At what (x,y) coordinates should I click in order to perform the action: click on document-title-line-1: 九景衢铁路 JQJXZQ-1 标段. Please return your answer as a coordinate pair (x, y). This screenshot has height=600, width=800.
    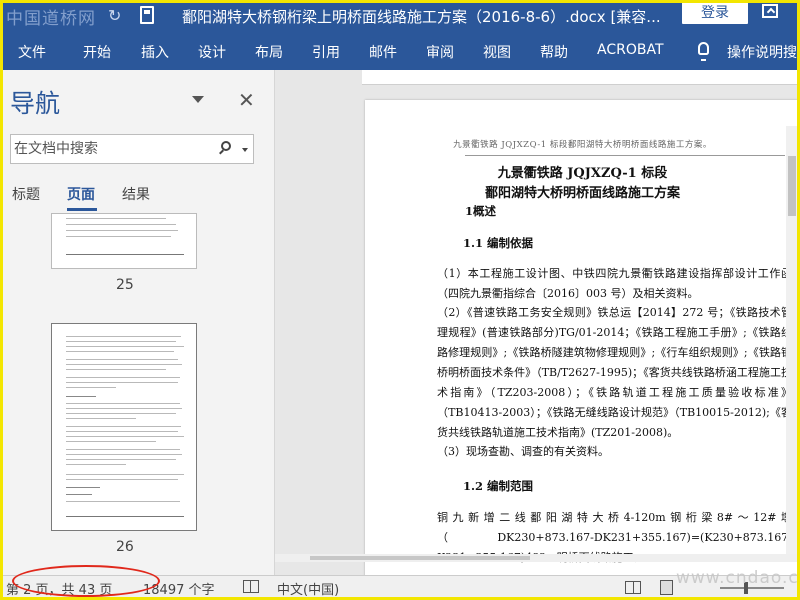
    Looking at the image, I should click on (582, 173).